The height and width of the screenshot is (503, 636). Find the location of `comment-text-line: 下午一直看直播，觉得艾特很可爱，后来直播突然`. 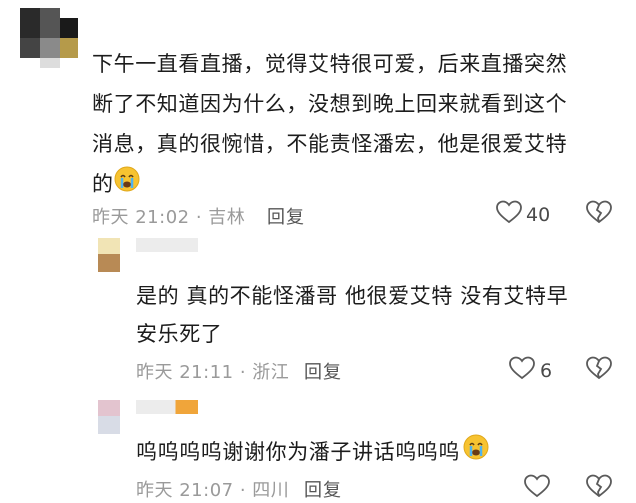

comment-text-line: 下午一直看直播，觉得艾特很可爱，后来直播突然 is located at coordinates (330, 64).